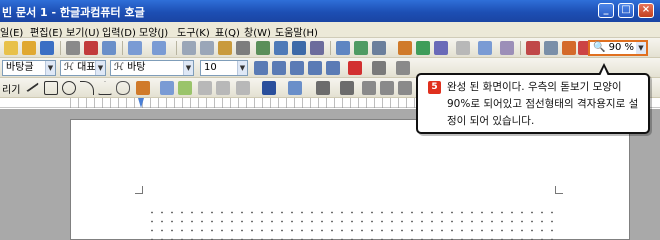 The width and height of the screenshot is (660, 240). I want to click on paste-icon, so click(225, 48).